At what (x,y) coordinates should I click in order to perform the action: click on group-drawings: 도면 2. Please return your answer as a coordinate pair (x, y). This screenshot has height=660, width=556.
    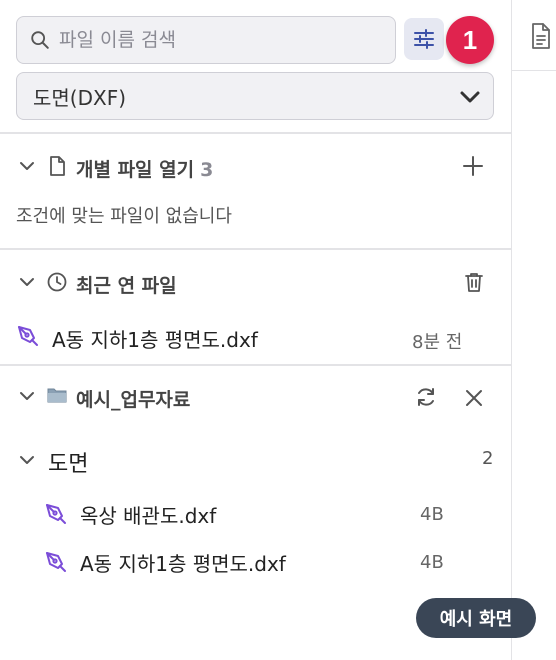
    Looking at the image, I should click on (256, 460).